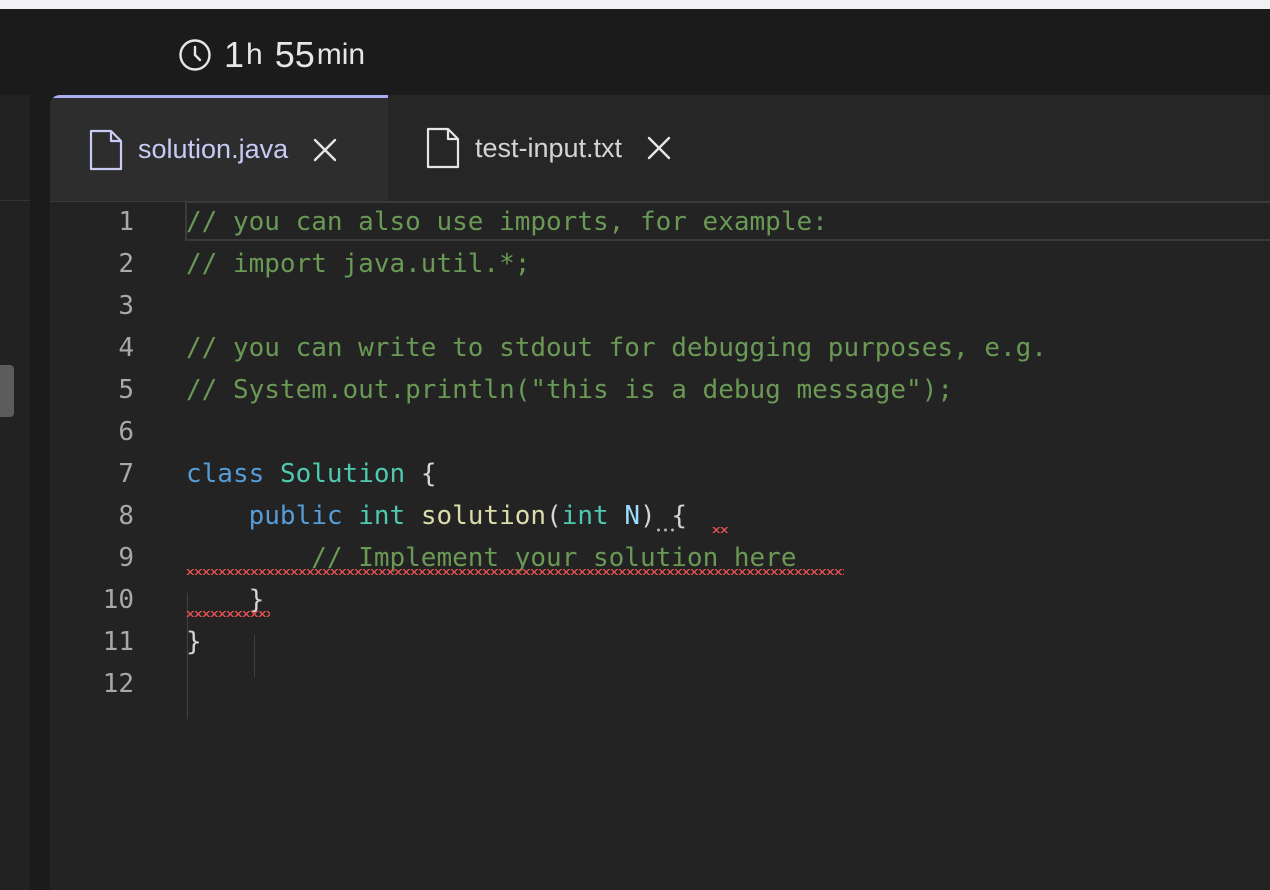 The image size is (1270, 890). What do you see at coordinates (118, 642) in the screenshot?
I see `line-number: 11` at bounding box center [118, 642].